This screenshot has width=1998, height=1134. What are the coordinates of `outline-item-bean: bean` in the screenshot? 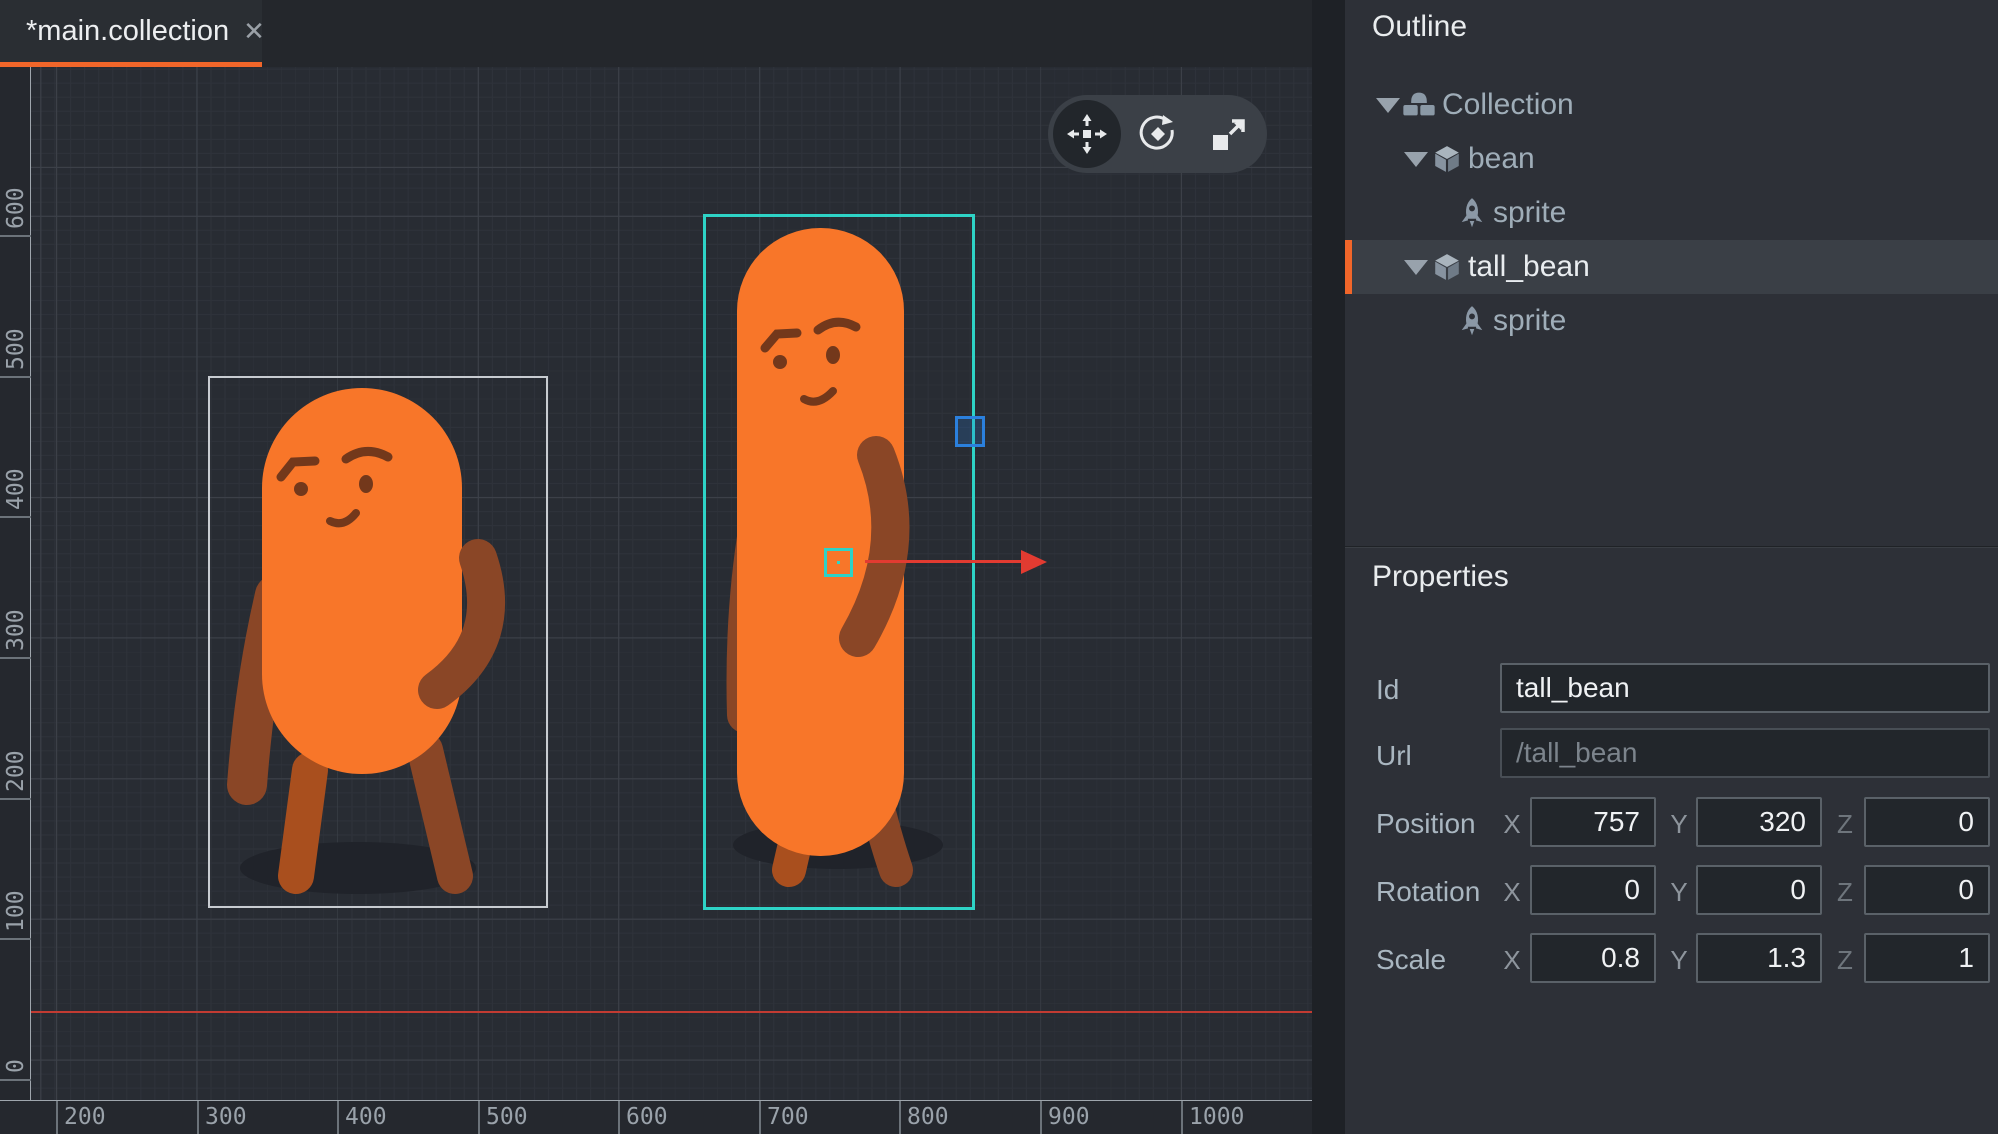 It's located at (1671, 159).